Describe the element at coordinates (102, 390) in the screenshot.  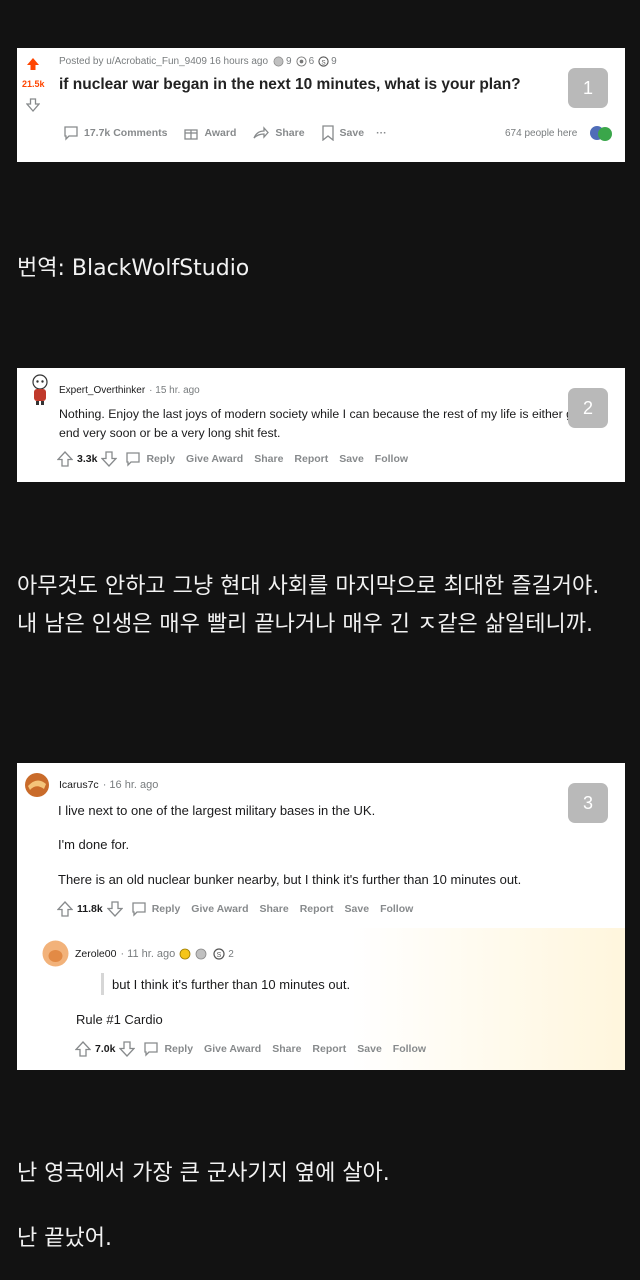
I see `comment-username: Expert_Overthinker` at that location.